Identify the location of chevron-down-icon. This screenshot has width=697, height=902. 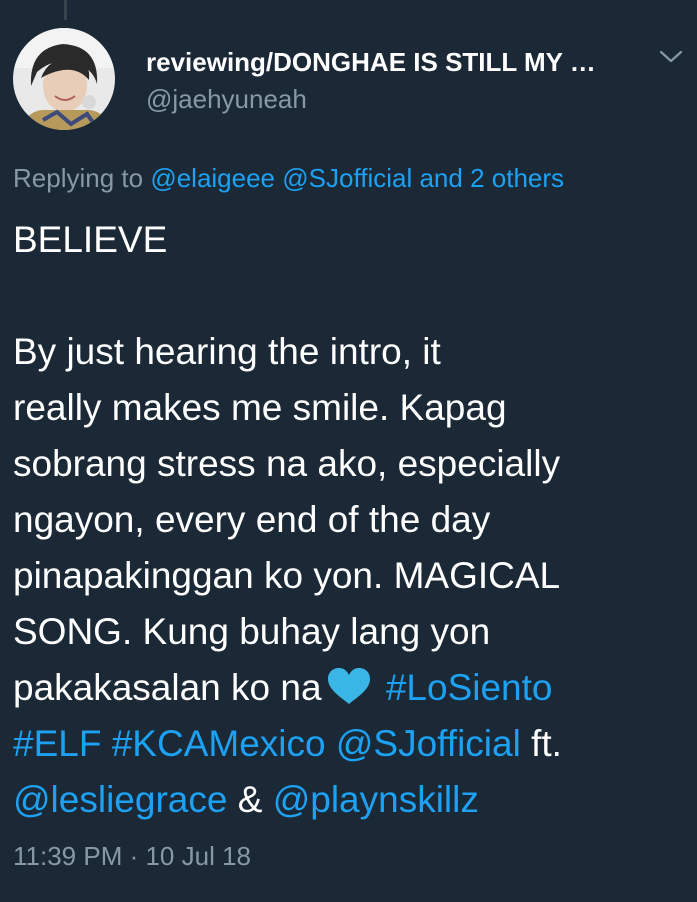
(671, 57).